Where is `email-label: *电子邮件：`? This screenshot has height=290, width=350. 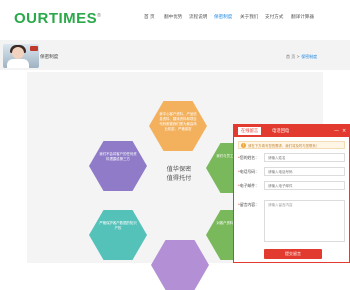 email-label: *电子邮件： is located at coordinates (248, 185).